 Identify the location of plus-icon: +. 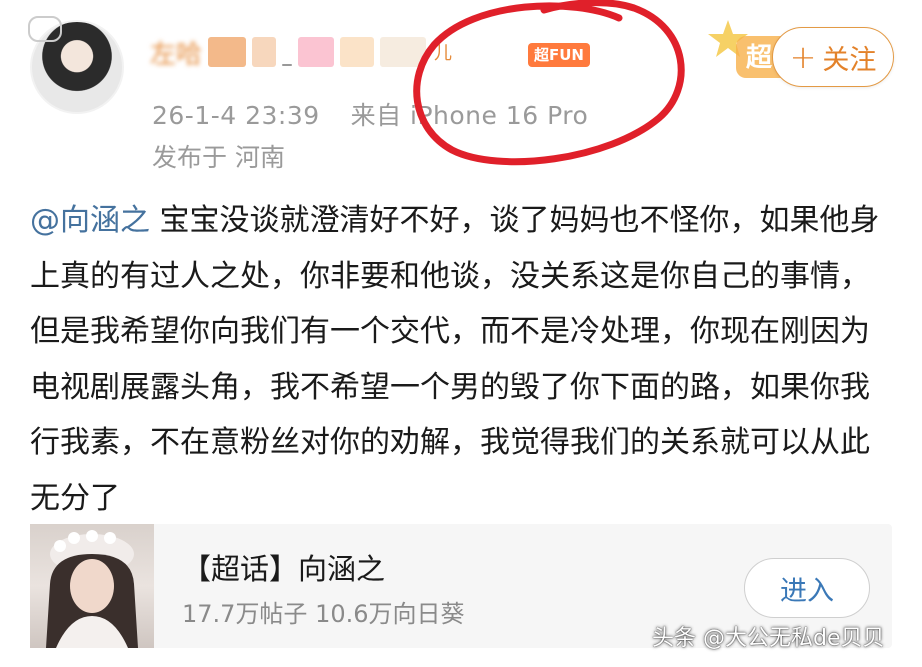
(803, 57).